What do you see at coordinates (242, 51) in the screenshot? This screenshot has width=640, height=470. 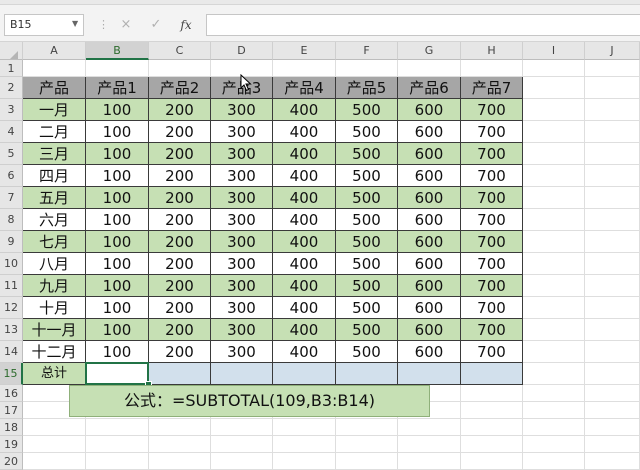 I see `column-header-d: D` at bounding box center [242, 51].